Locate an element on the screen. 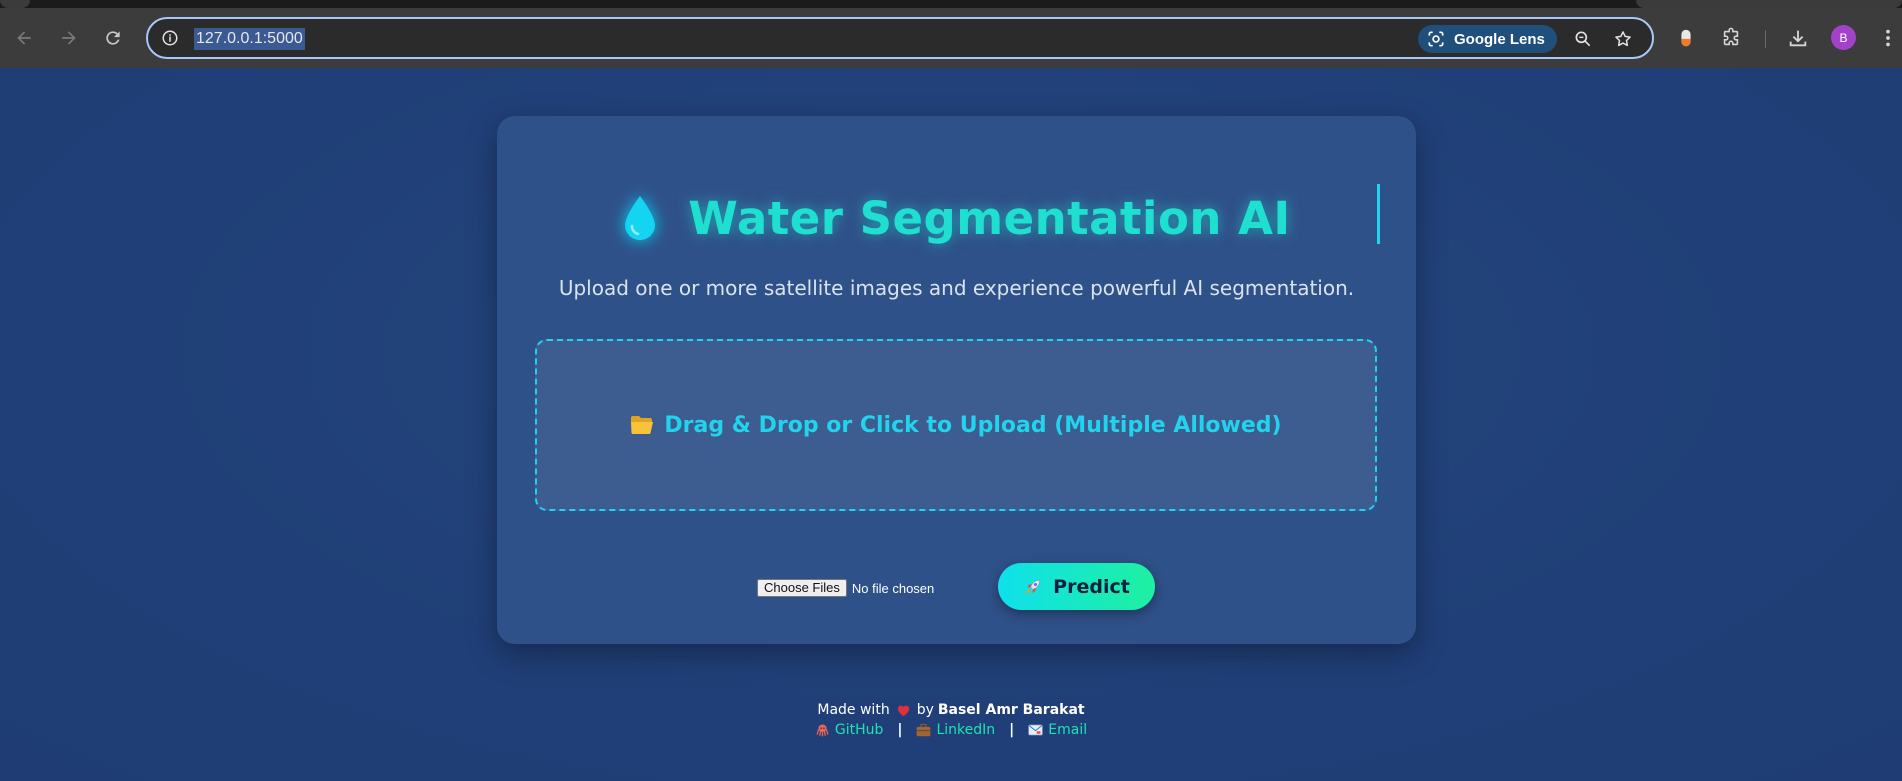  google-lens-button: Google Lens is located at coordinates (1487, 39).